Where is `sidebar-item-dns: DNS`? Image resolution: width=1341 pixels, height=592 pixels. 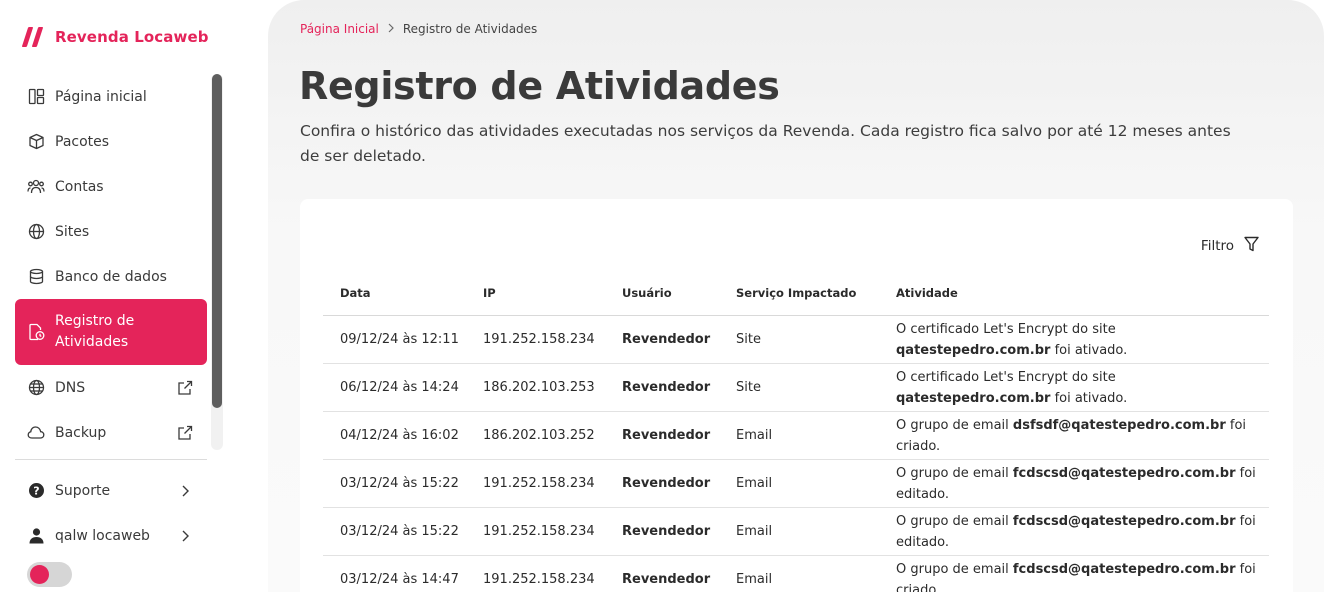 sidebar-item-dns: DNS is located at coordinates (111, 387).